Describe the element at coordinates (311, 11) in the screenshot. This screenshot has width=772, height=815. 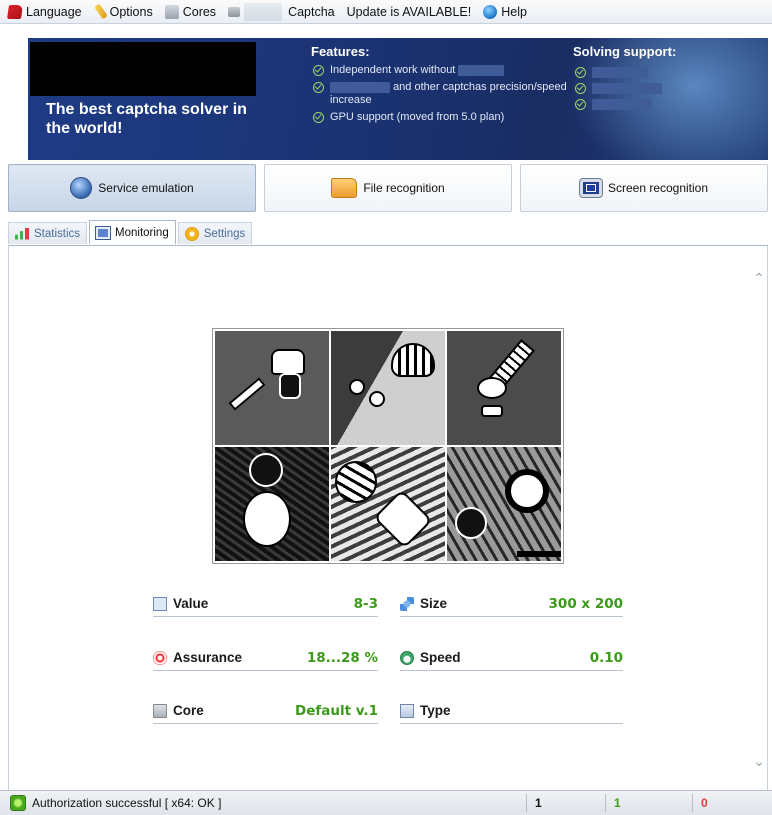
I see `menu-captcha-label: Captcha` at that location.